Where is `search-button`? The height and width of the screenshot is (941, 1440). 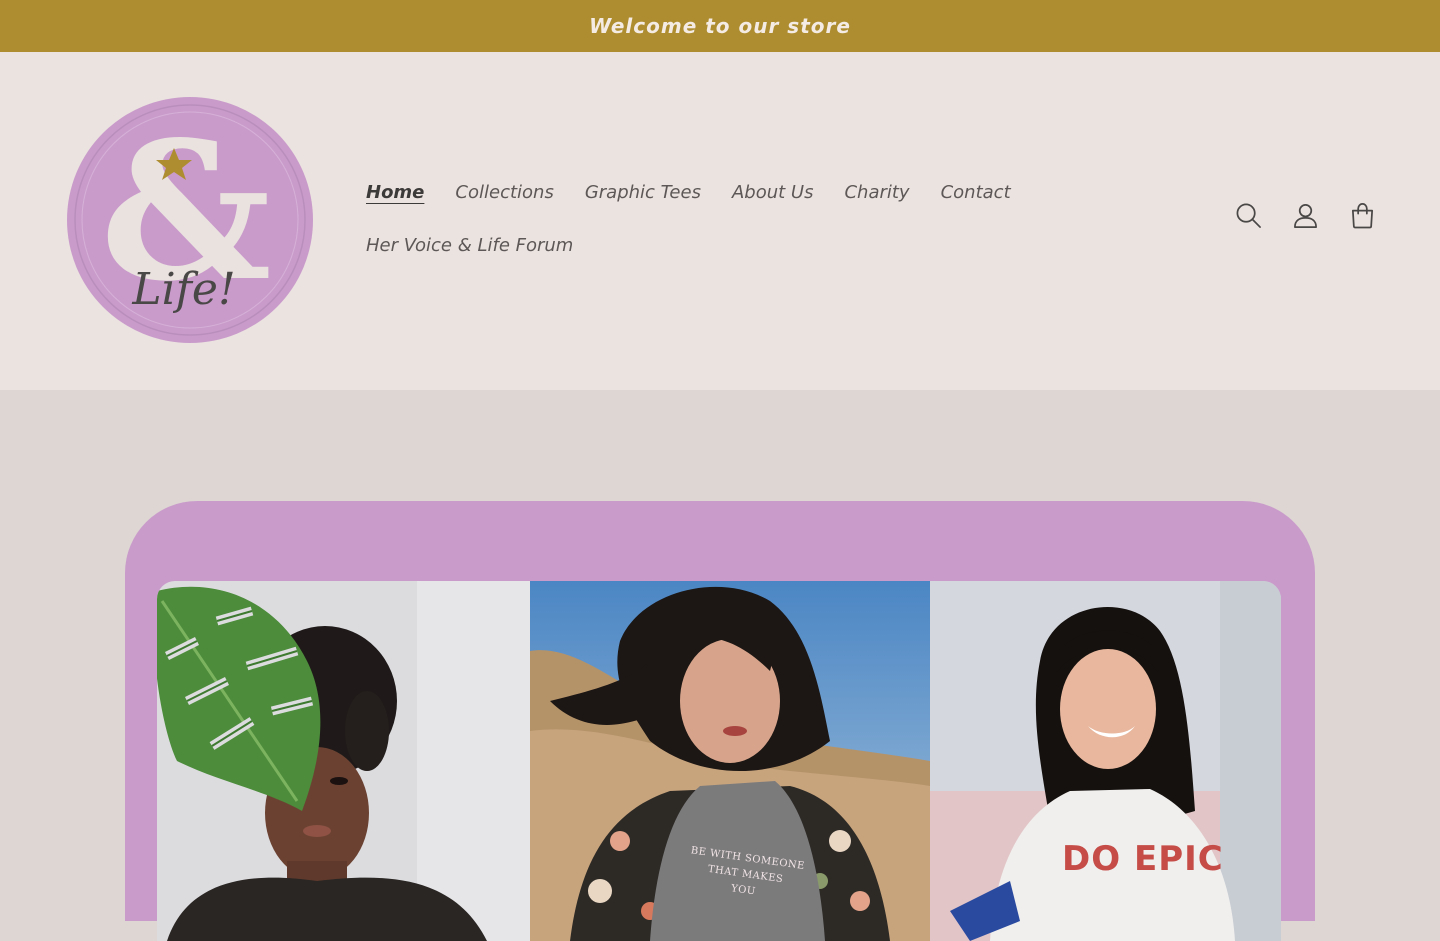
search-button is located at coordinates (1248, 215).